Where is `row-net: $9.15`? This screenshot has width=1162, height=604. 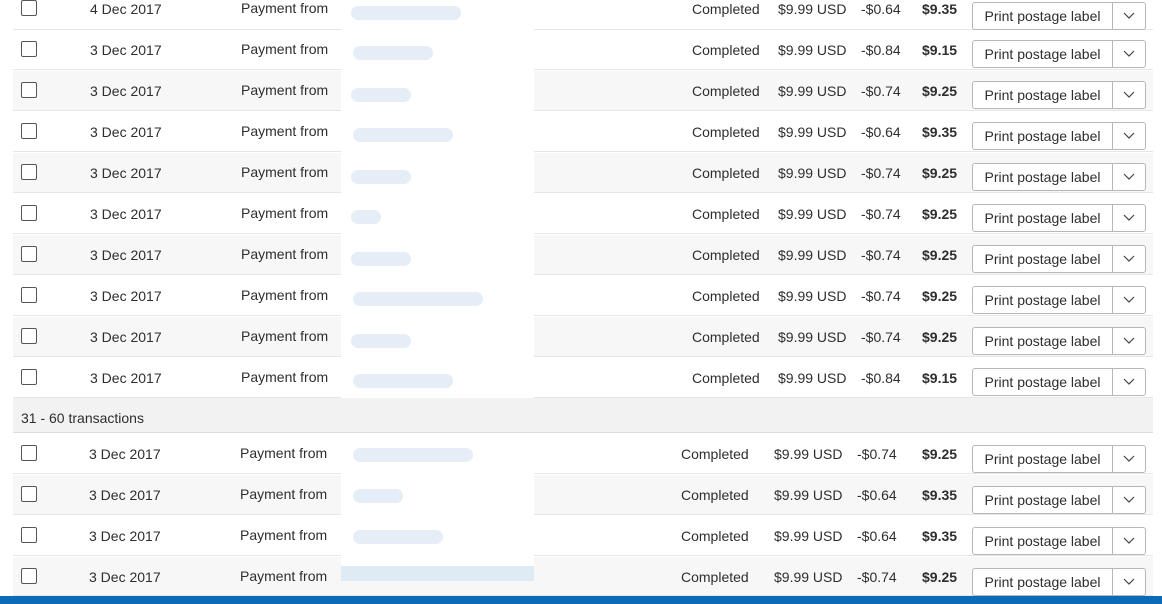
row-net: $9.15 is located at coordinates (940, 378).